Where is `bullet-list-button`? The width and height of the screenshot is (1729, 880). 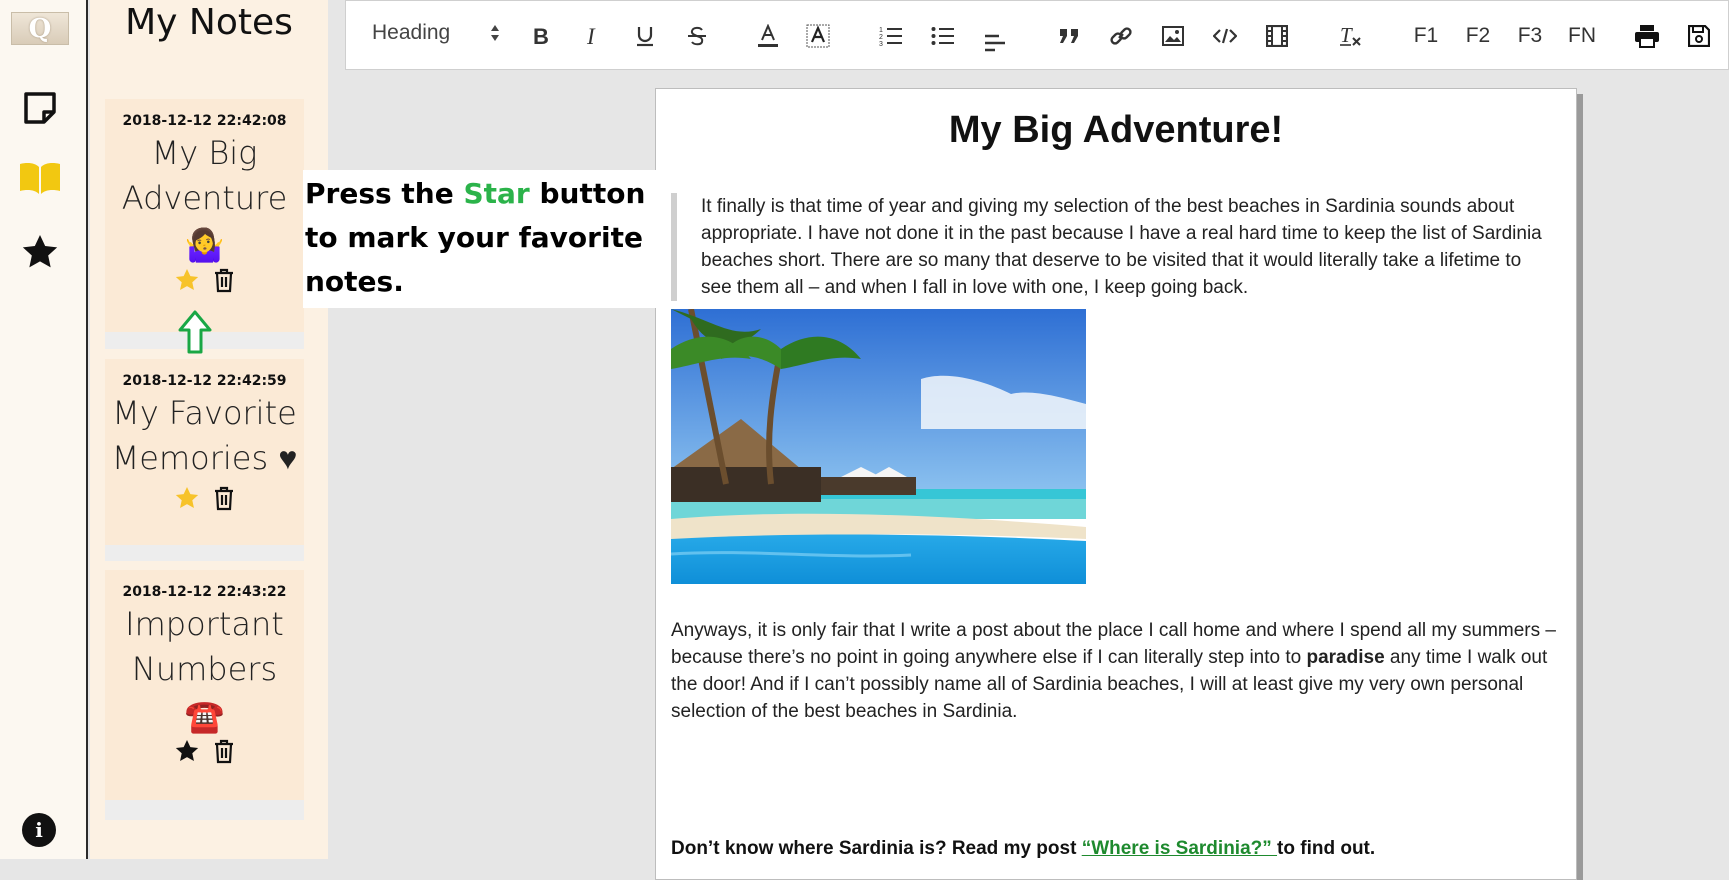 bullet-list-button is located at coordinates (943, 36).